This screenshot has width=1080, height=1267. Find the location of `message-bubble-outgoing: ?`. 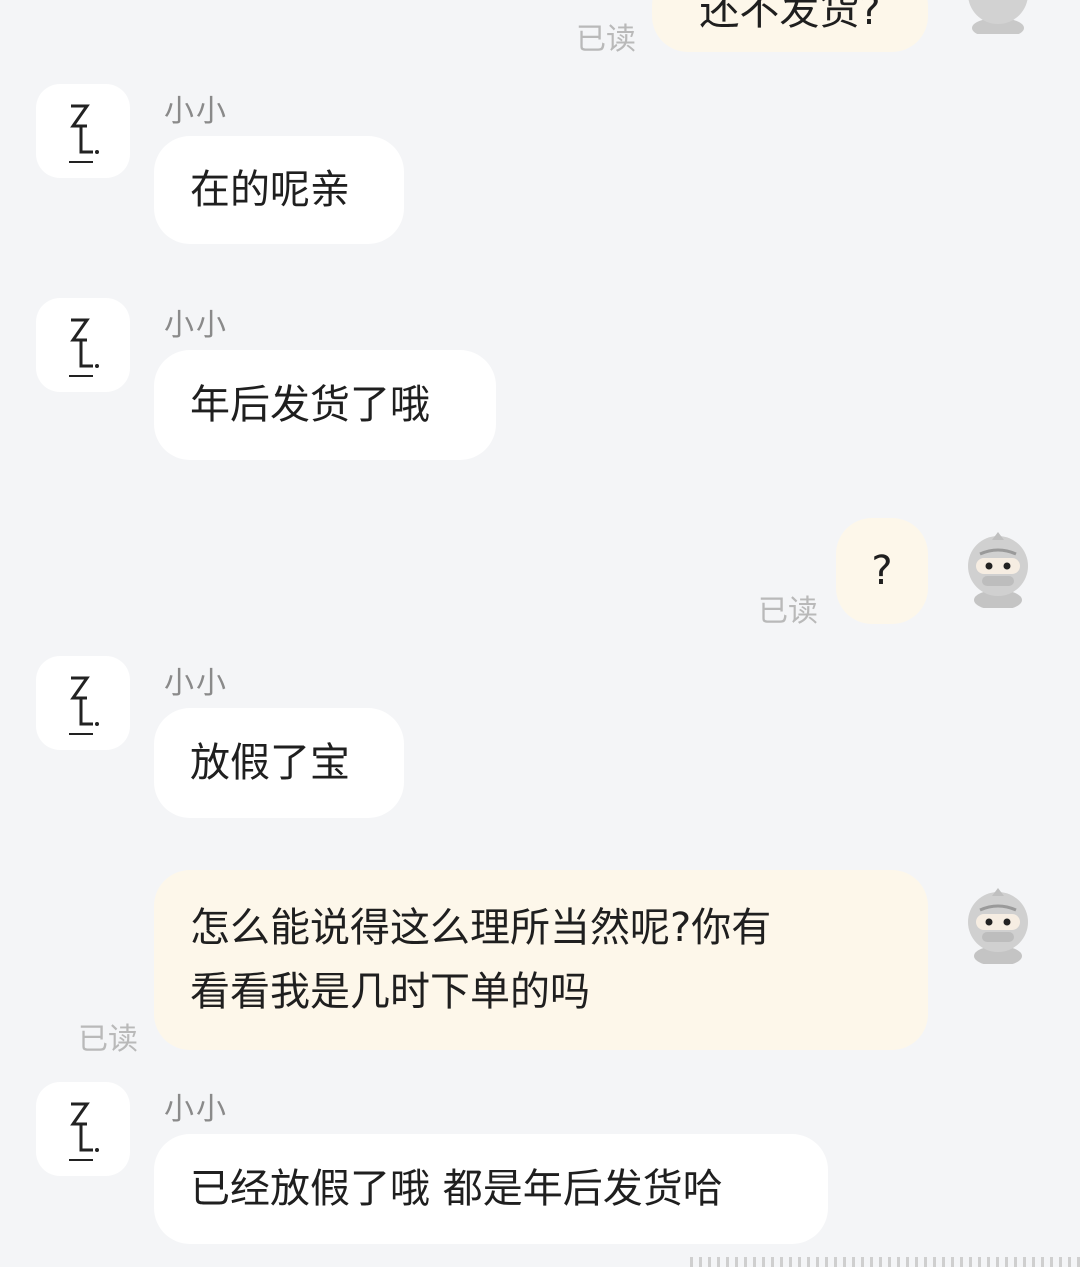

message-bubble-outgoing: ? is located at coordinates (882, 571).